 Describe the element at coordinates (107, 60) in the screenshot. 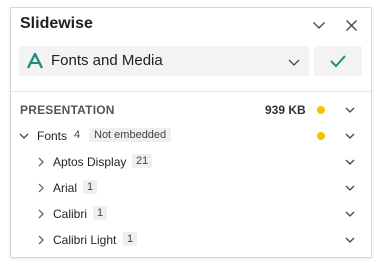

I see `view-selector-value: Fonts and Media` at that location.